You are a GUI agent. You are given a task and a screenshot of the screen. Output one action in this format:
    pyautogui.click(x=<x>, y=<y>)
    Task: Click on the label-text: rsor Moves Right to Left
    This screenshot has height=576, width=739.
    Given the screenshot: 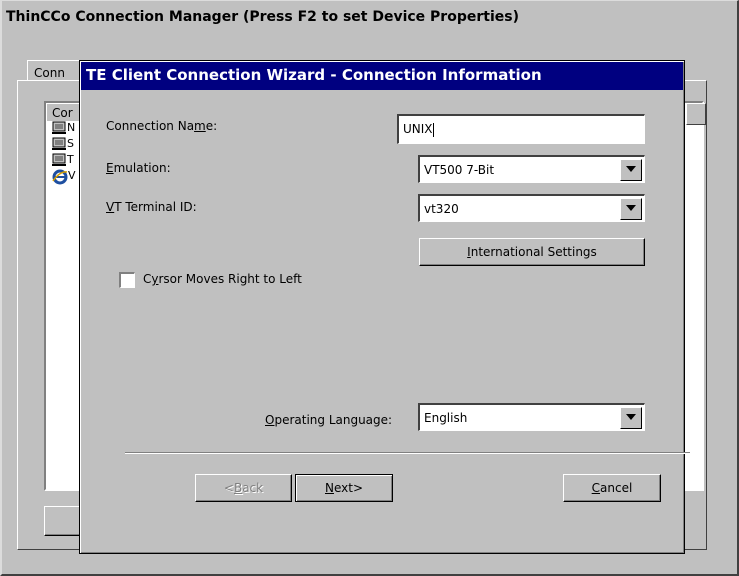 What is the action you would take?
    pyautogui.click(x=230, y=279)
    